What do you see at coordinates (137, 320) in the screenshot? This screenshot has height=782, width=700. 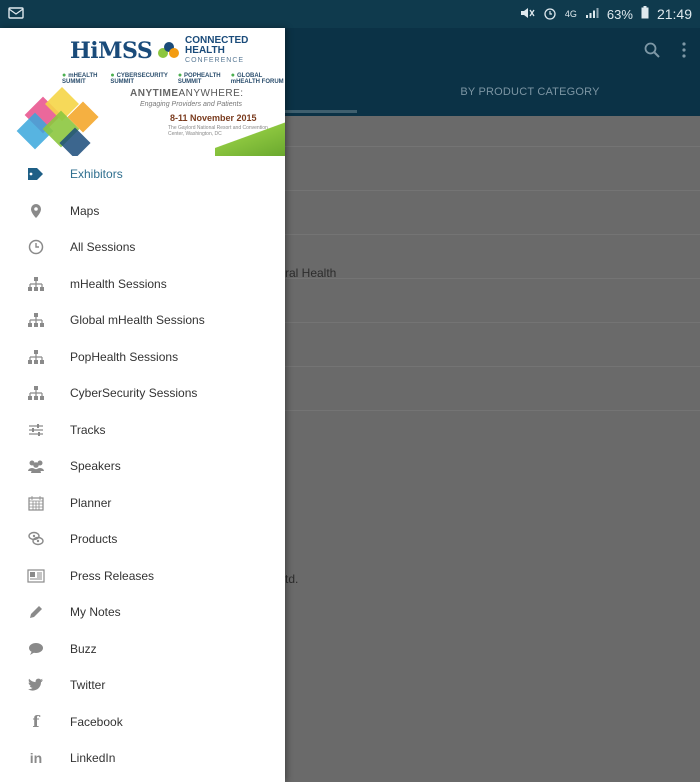 I see `menu-label: Global mHealth Sessions` at bounding box center [137, 320].